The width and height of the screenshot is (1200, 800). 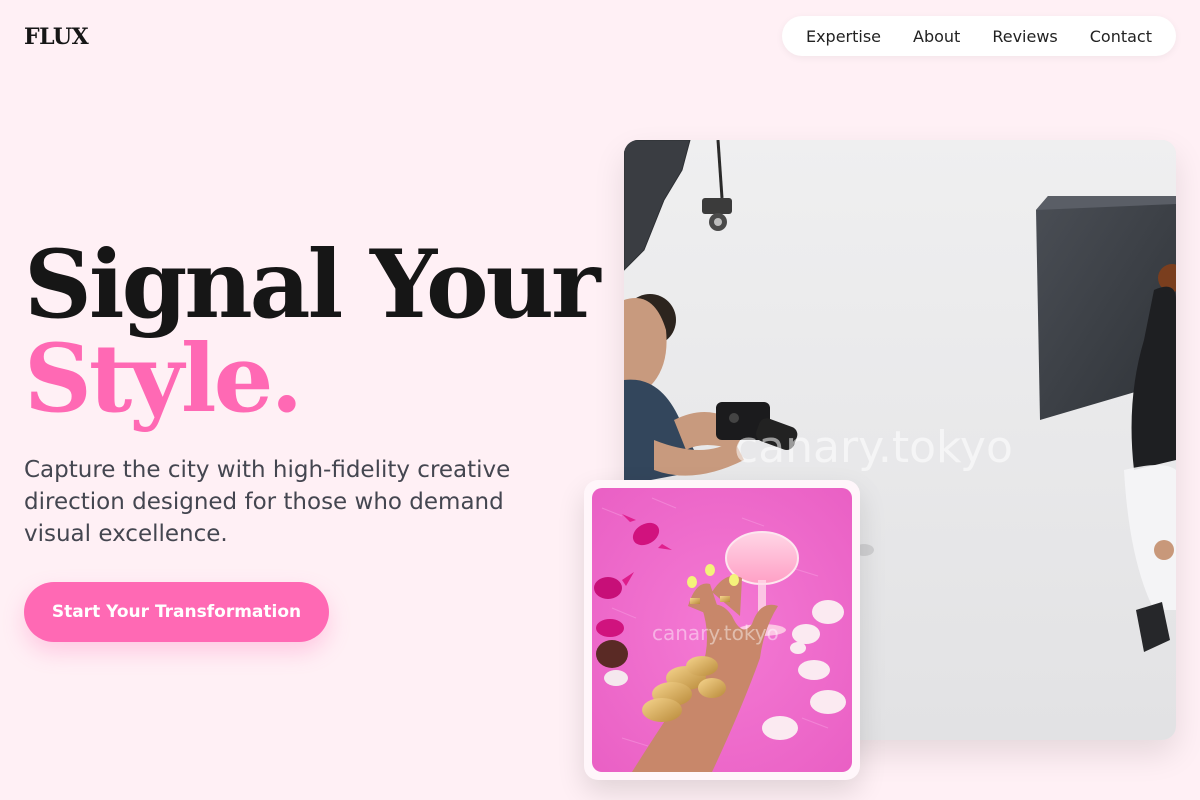 I want to click on accessory-photo-illustration: canary.tokyo, so click(x=722, y=630).